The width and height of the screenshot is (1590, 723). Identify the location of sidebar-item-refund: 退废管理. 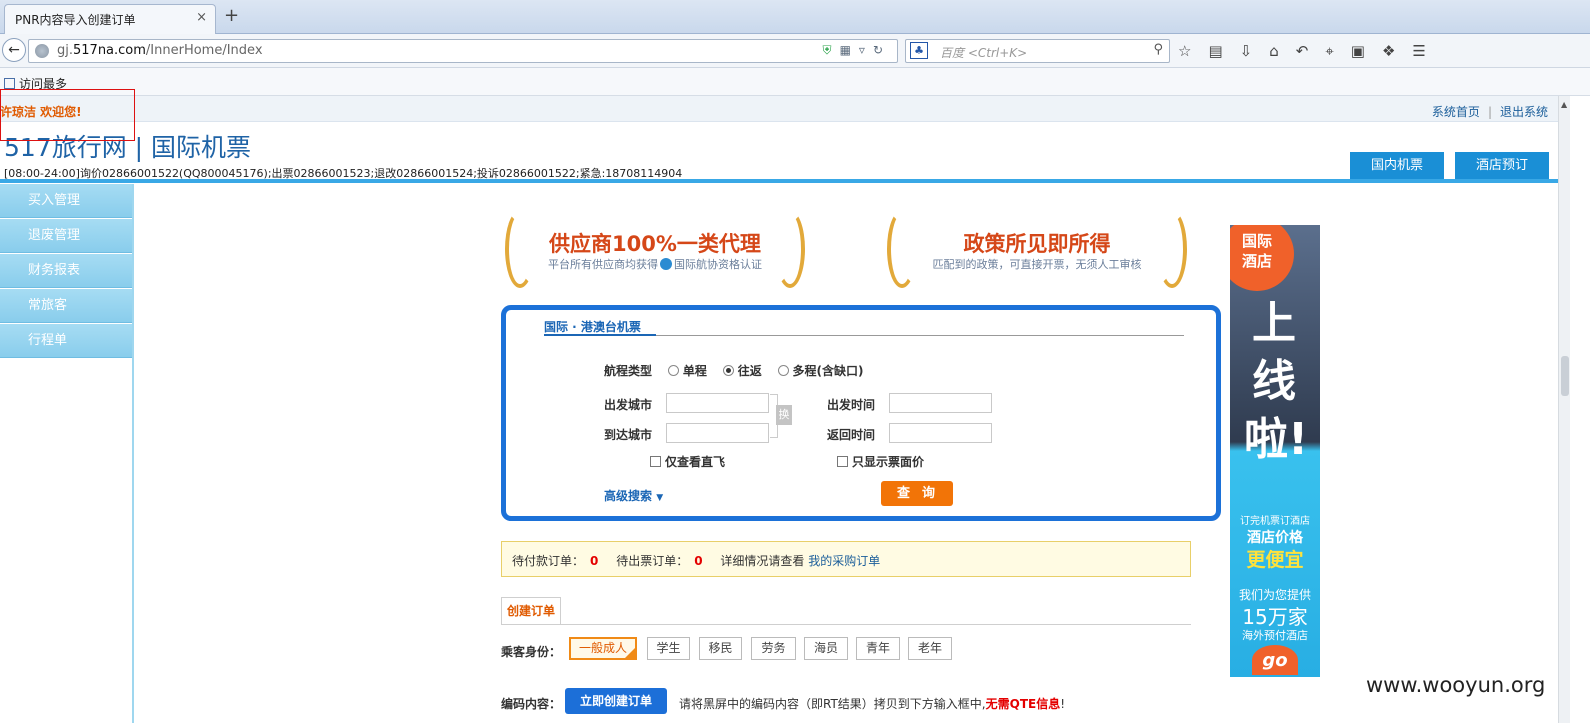
(66, 236).